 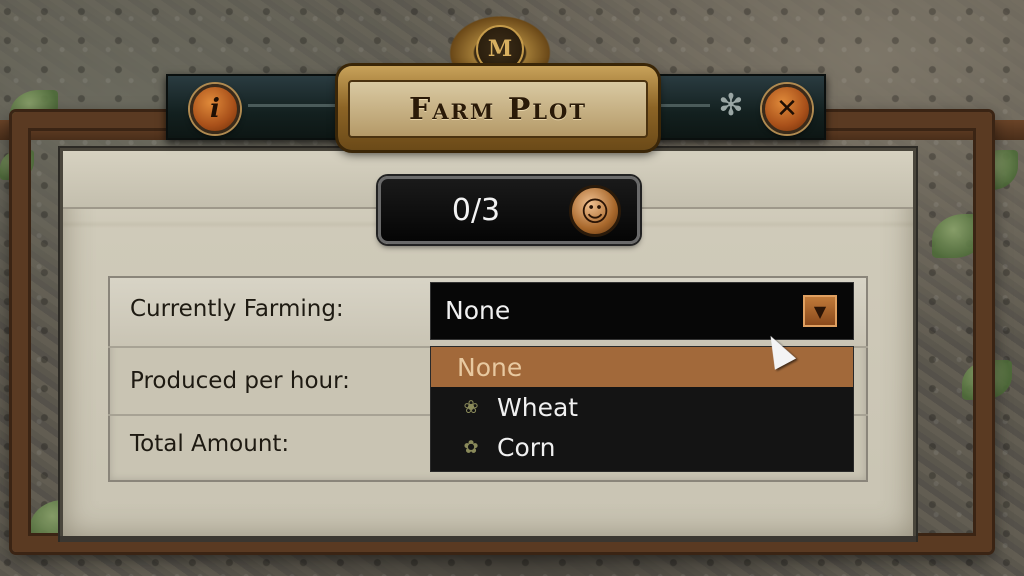 I want to click on add-worker-icon: ☺, so click(x=595, y=211).